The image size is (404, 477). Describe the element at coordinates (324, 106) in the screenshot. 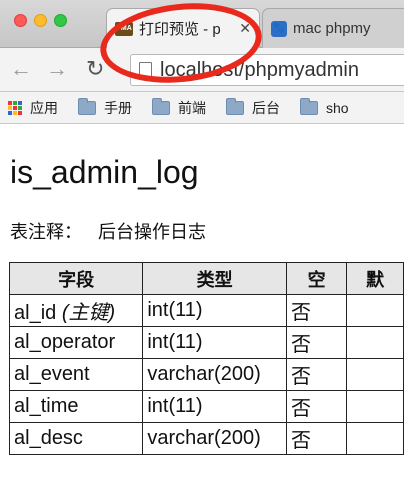

I see `bookmark-sho: sho` at that location.